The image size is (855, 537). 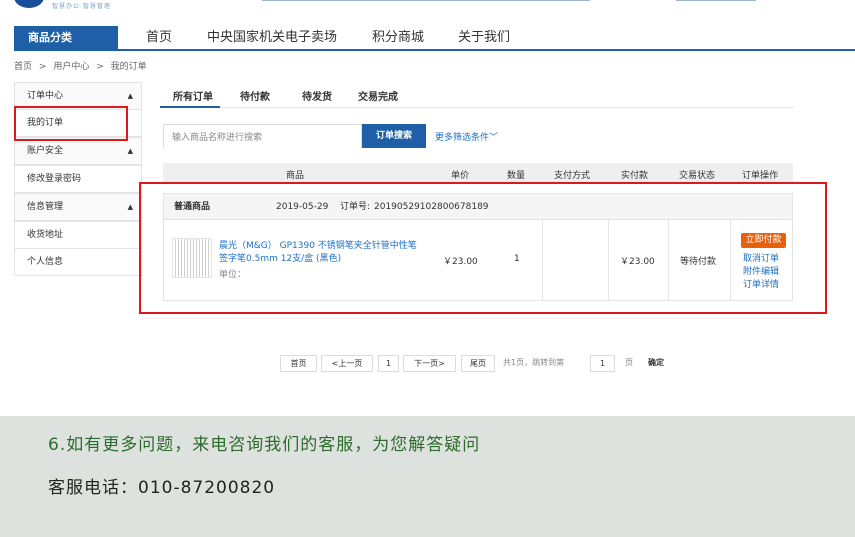 I want to click on sidebar-item-label: 个人信息, so click(x=45, y=262).